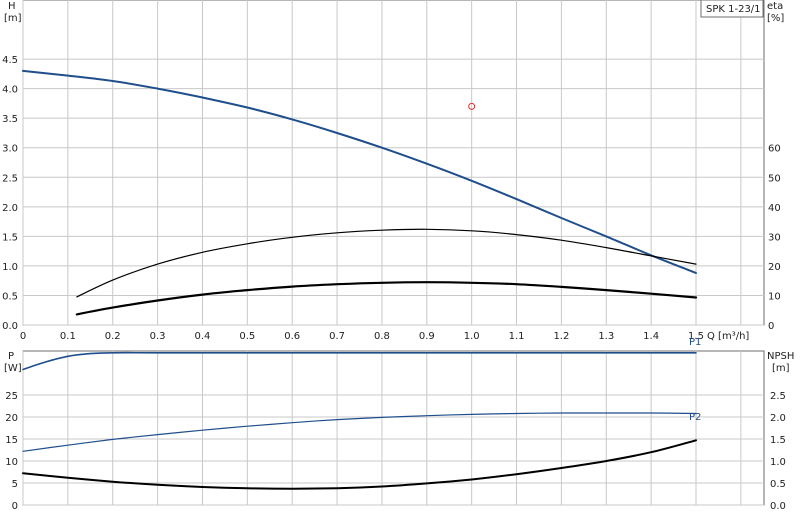 The image size is (800, 524). What do you see at coordinates (13, 18) in the screenshot?
I see `top-left-axis-label-line2: [m]` at bounding box center [13, 18].